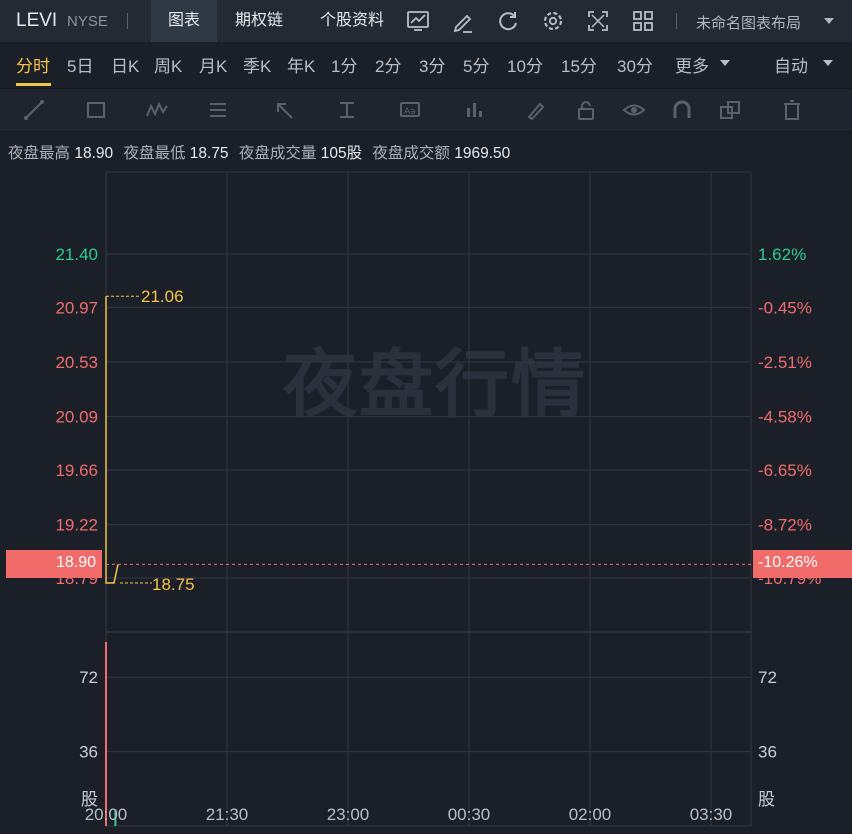 The height and width of the screenshot is (834, 852). Describe the element at coordinates (33, 84) in the screenshot. I see `active-period-indicator` at that location.